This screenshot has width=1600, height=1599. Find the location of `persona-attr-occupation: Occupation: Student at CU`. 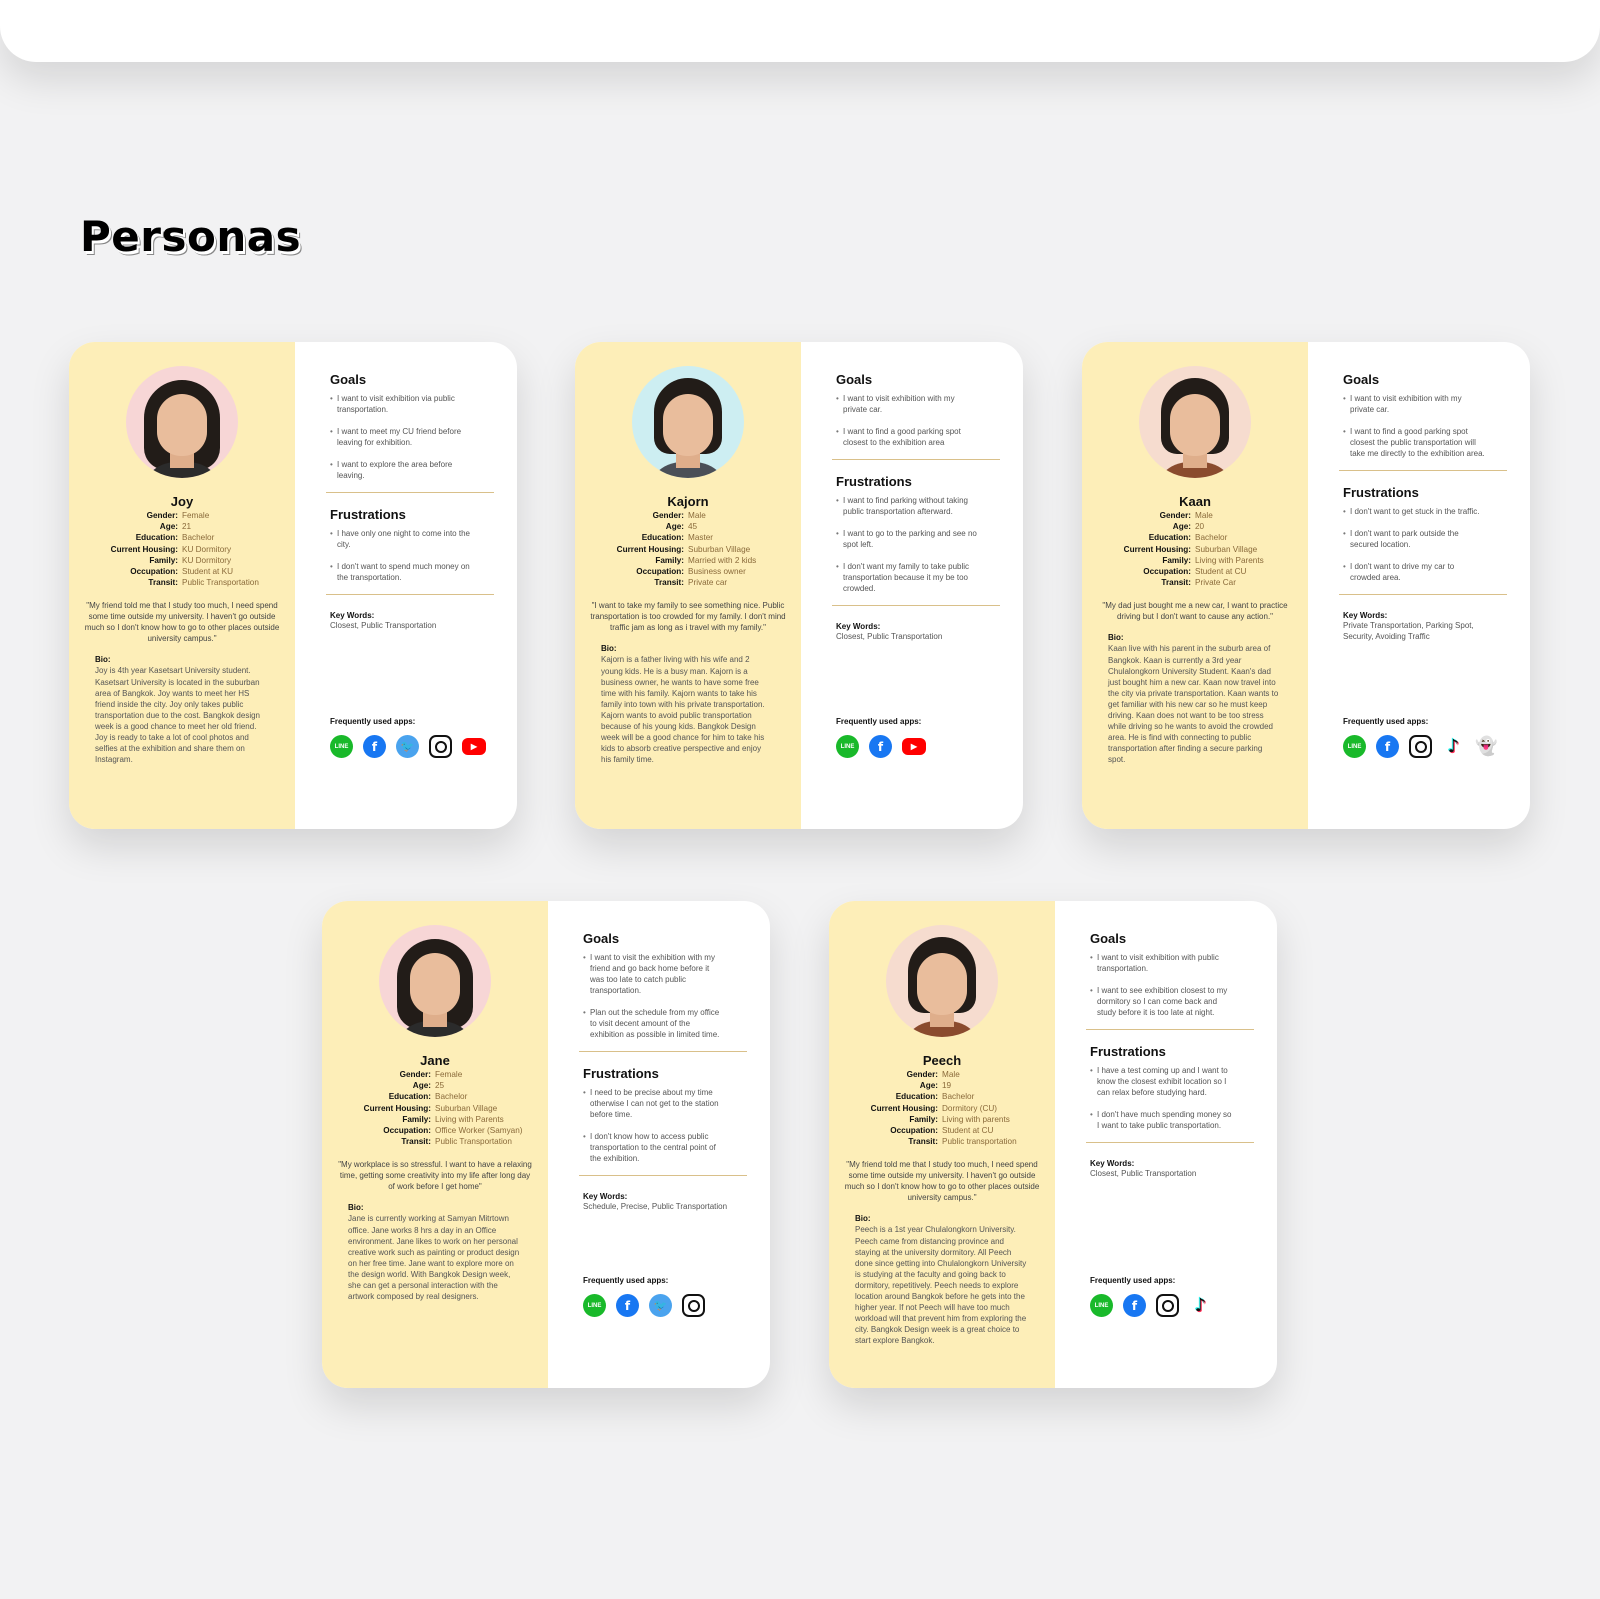

persona-attr-occupation: Occupation: Student at CU is located at coordinates (1195, 571).